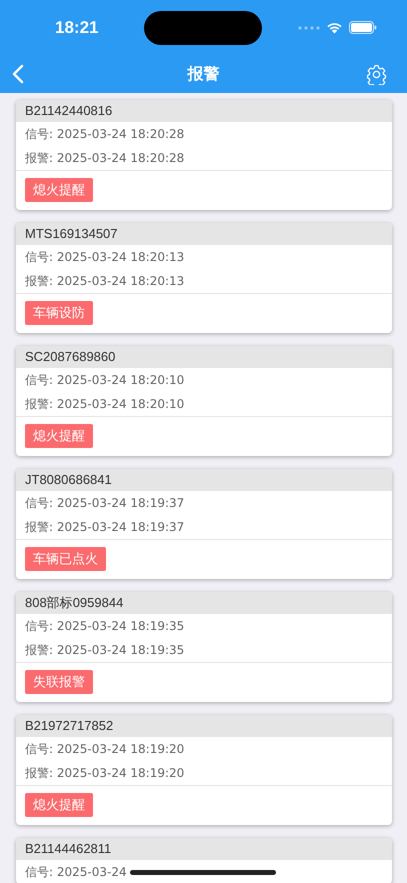 The image size is (407, 883). Describe the element at coordinates (334, 27) in the screenshot. I see `wifi-icon` at that location.